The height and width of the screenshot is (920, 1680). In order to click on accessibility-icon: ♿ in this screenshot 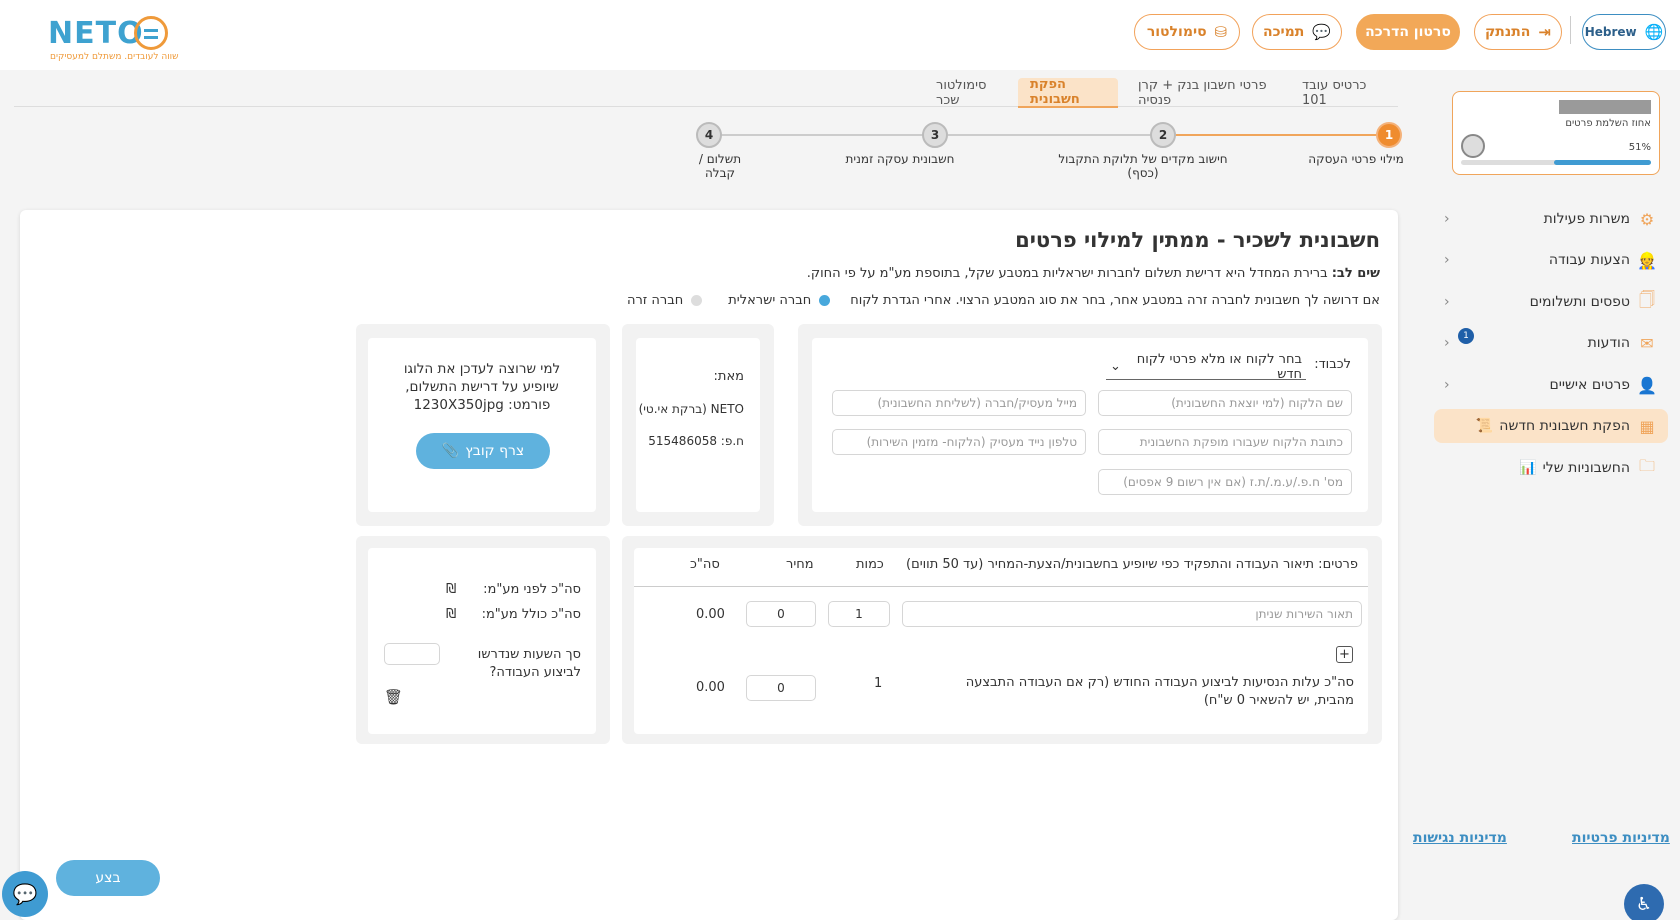, I will do `click(1644, 904)`.